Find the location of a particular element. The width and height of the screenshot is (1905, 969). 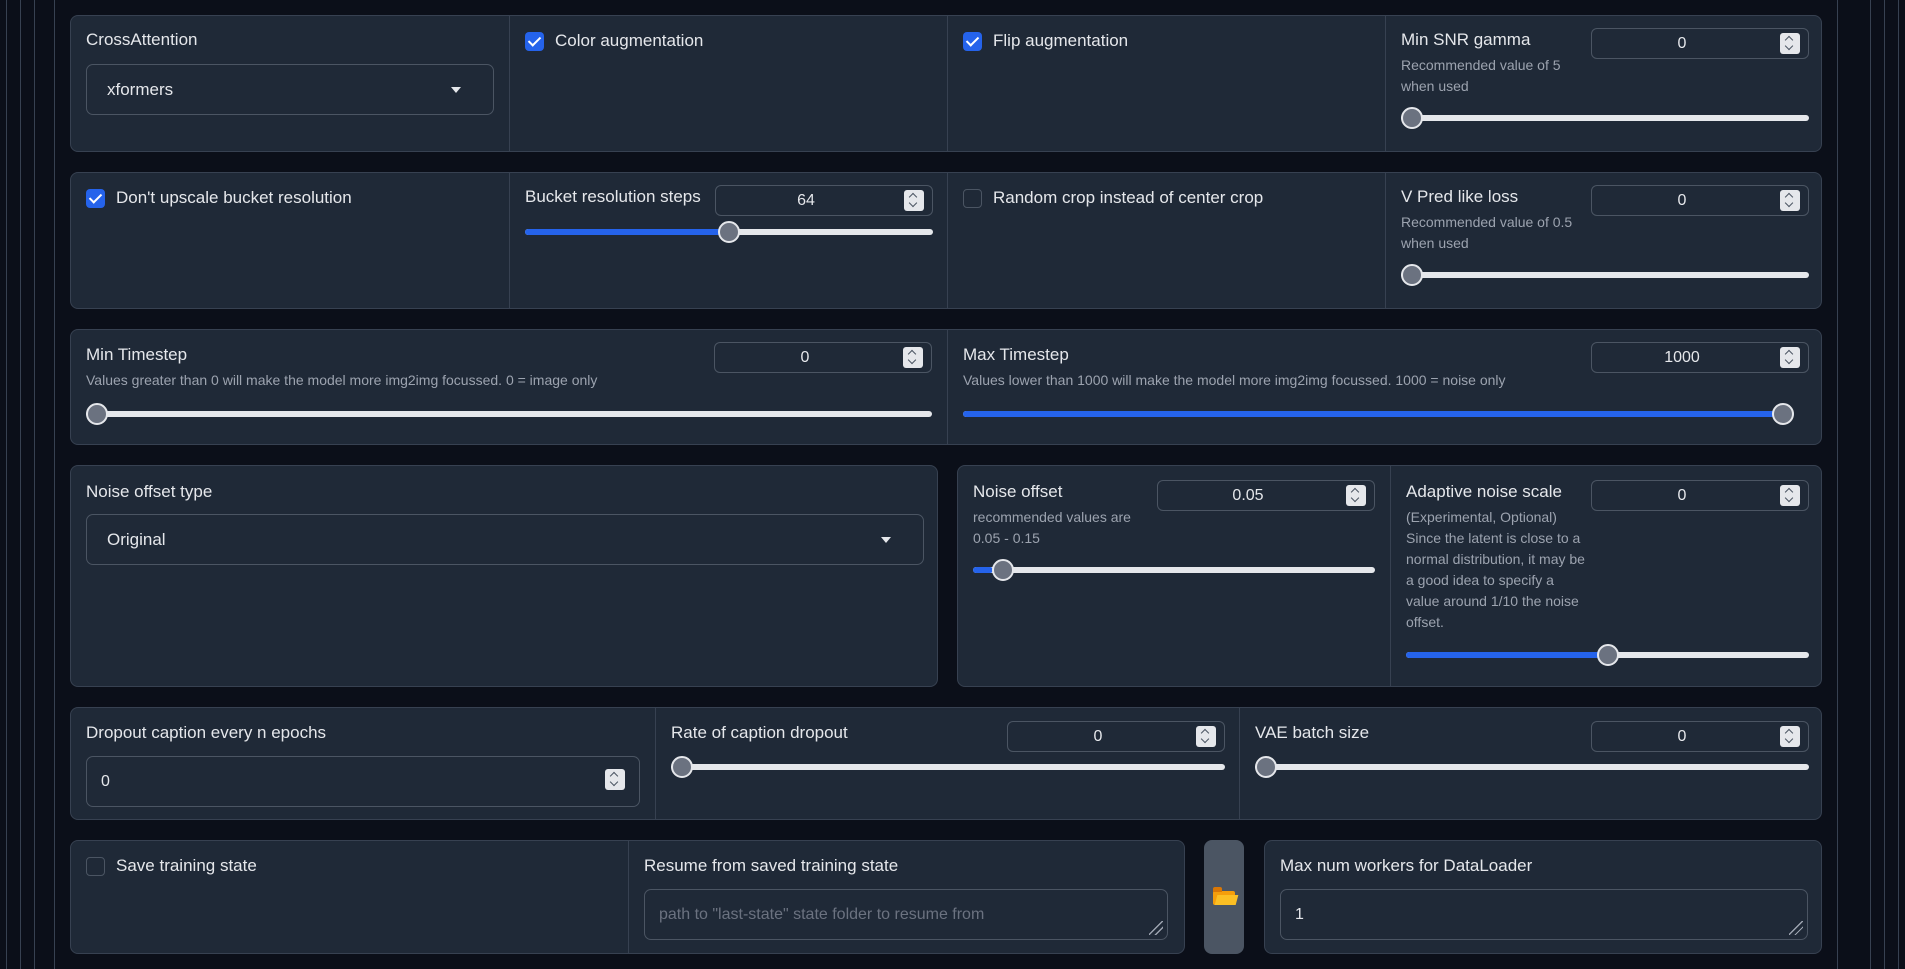

noise-offset-type-label: Noise offset type is located at coordinates (149, 491).